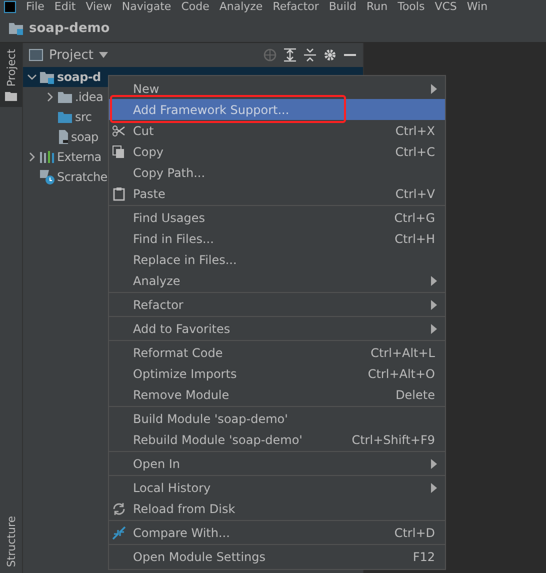  What do you see at coordinates (79, 157) in the screenshot?
I see `tree-label: Externa` at bounding box center [79, 157].